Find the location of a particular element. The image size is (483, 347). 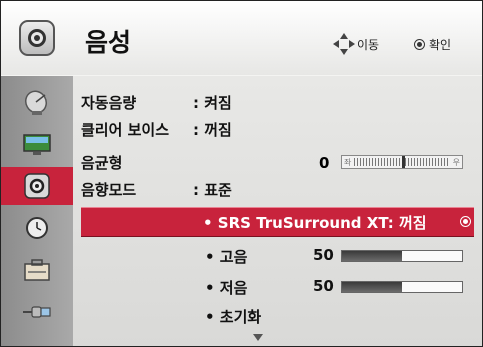

menu-item-balance: 음균형 is located at coordinates (101, 162).